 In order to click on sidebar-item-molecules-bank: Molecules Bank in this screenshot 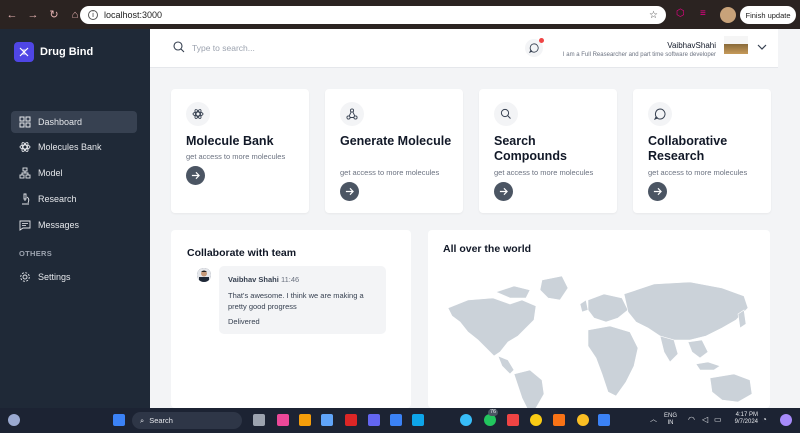, I will do `click(74, 147)`.